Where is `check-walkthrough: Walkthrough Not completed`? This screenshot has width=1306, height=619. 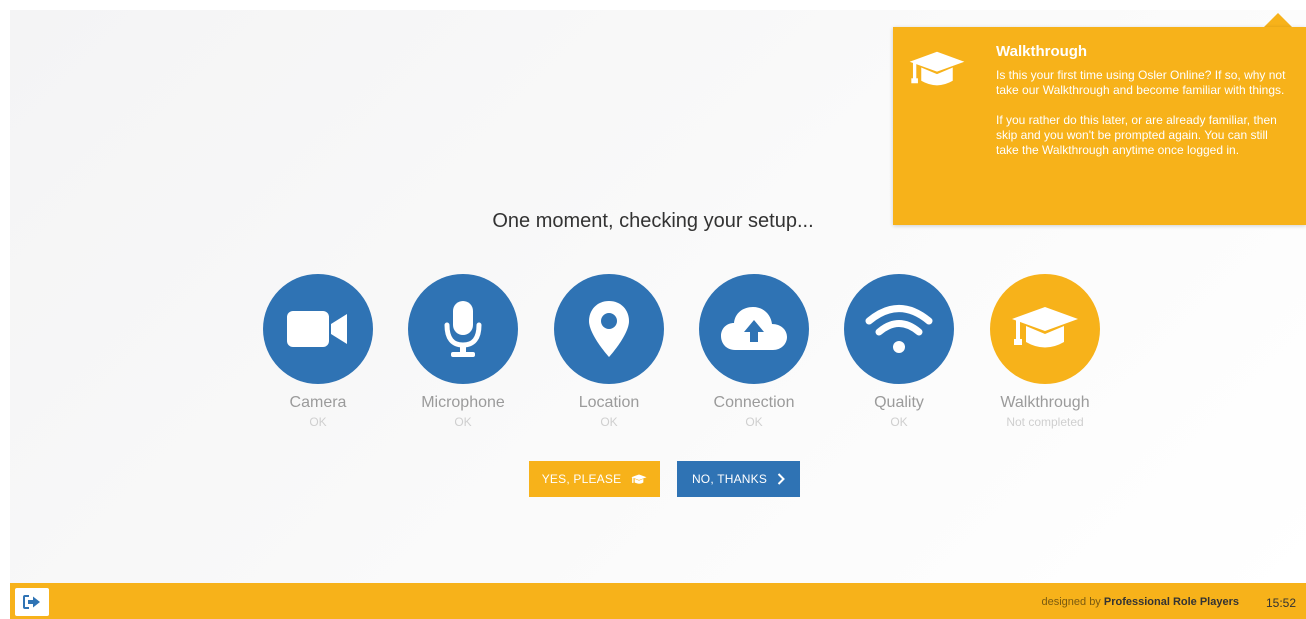 check-walkthrough: Walkthrough Not completed is located at coordinates (1045, 351).